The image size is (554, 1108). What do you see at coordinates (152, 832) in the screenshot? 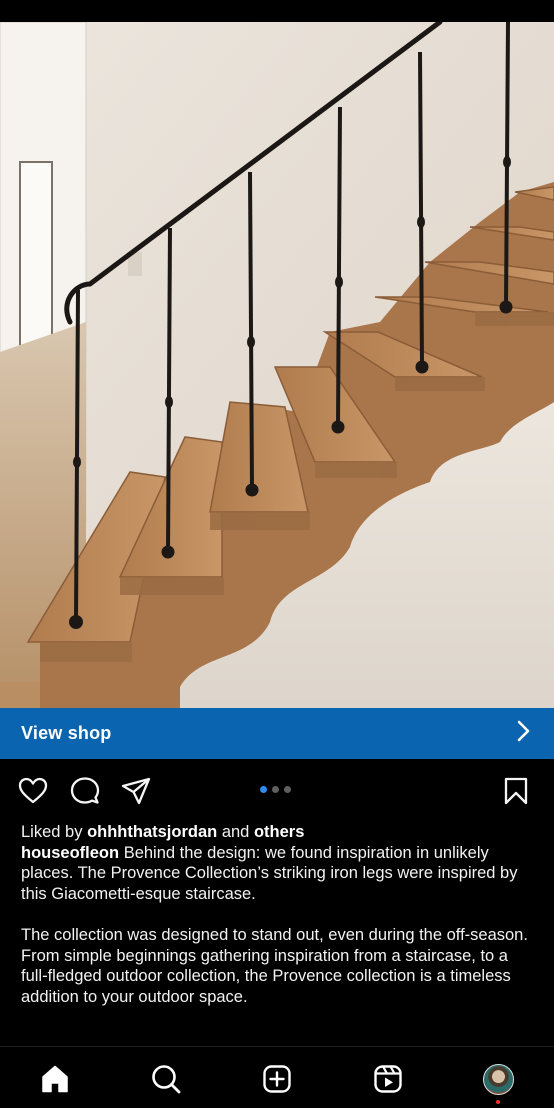
I see `liked-by-username: ohhhthatsjordan` at bounding box center [152, 832].